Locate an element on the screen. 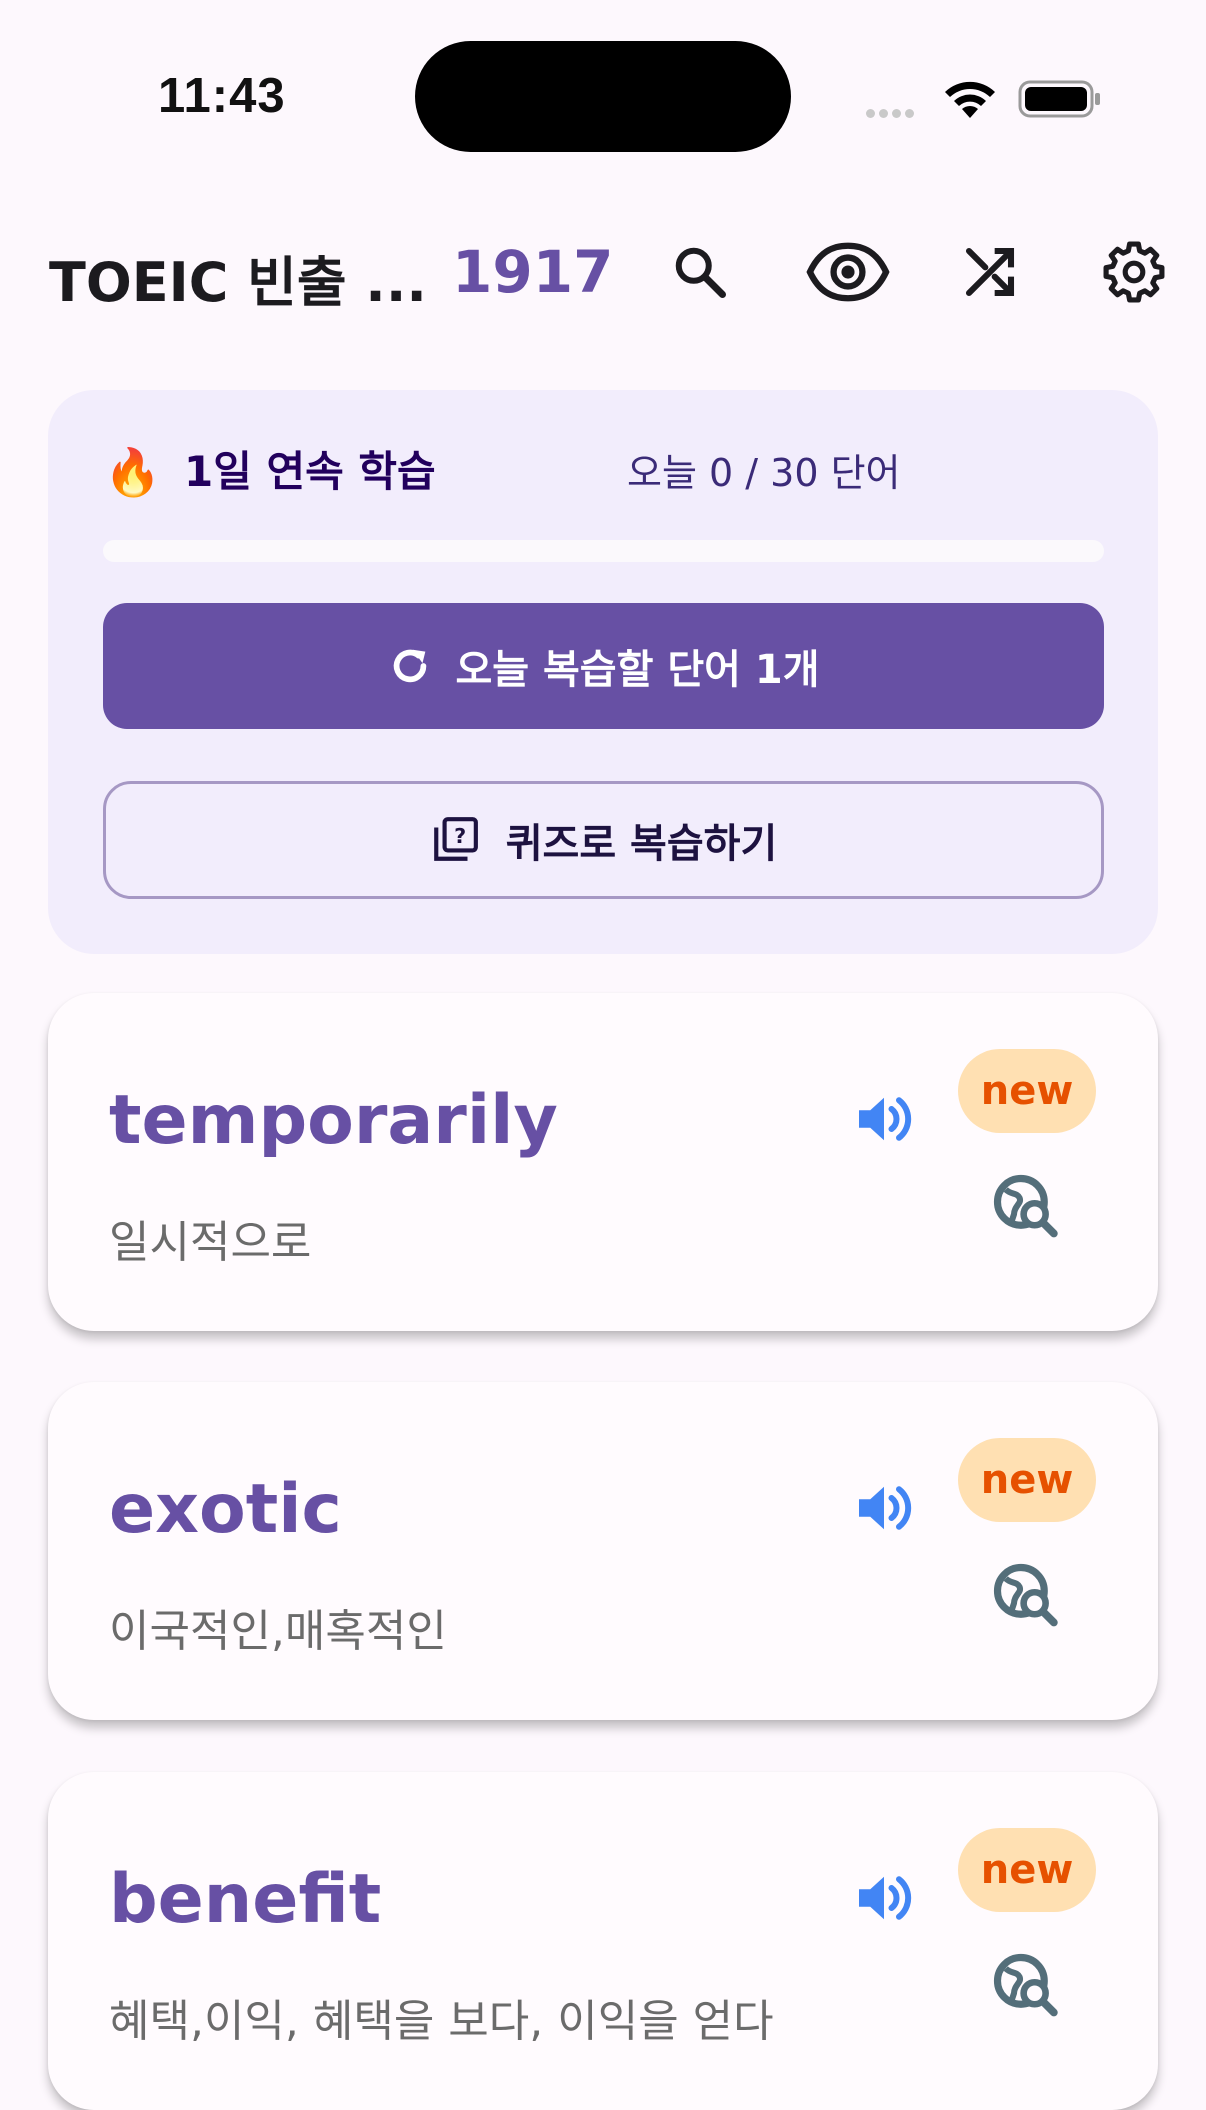 Image resolution: width=1206 pixels, height=2110 pixels. quiz-icon: ? is located at coordinates (455, 839).